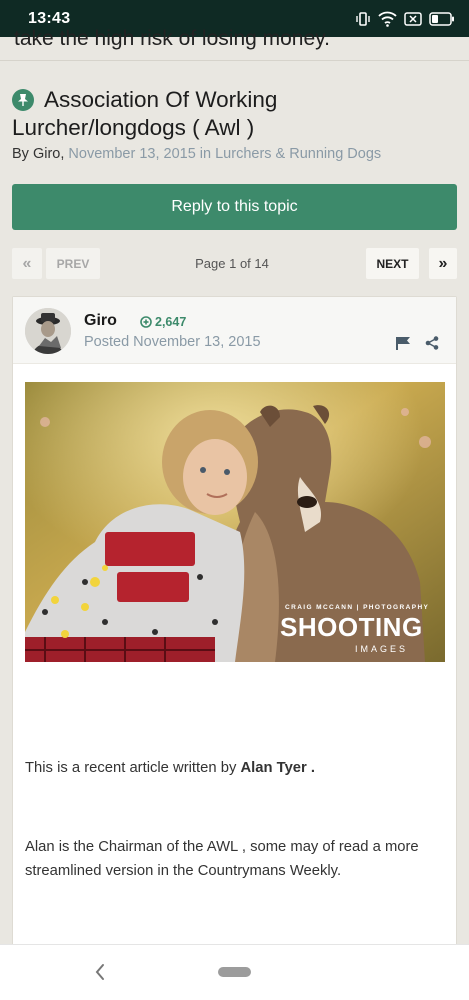  I want to click on reply-to-topic-button: Reply to this topic, so click(234, 207).